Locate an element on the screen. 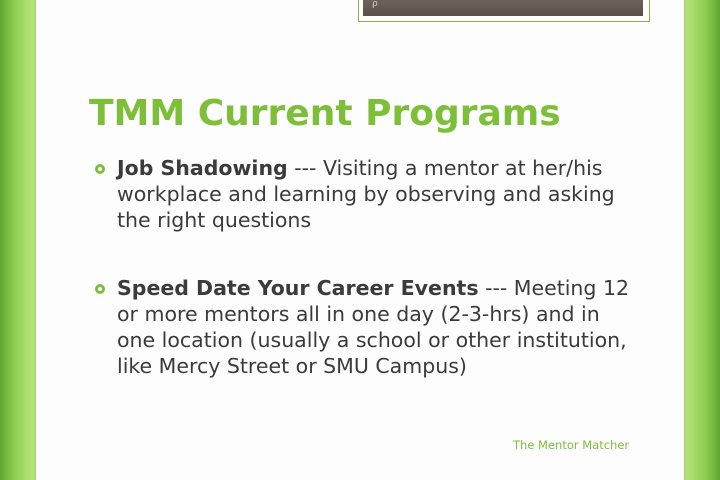 This screenshot has height=480, width=720. footer-text: The Mentor Matcher is located at coordinates (571, 445).